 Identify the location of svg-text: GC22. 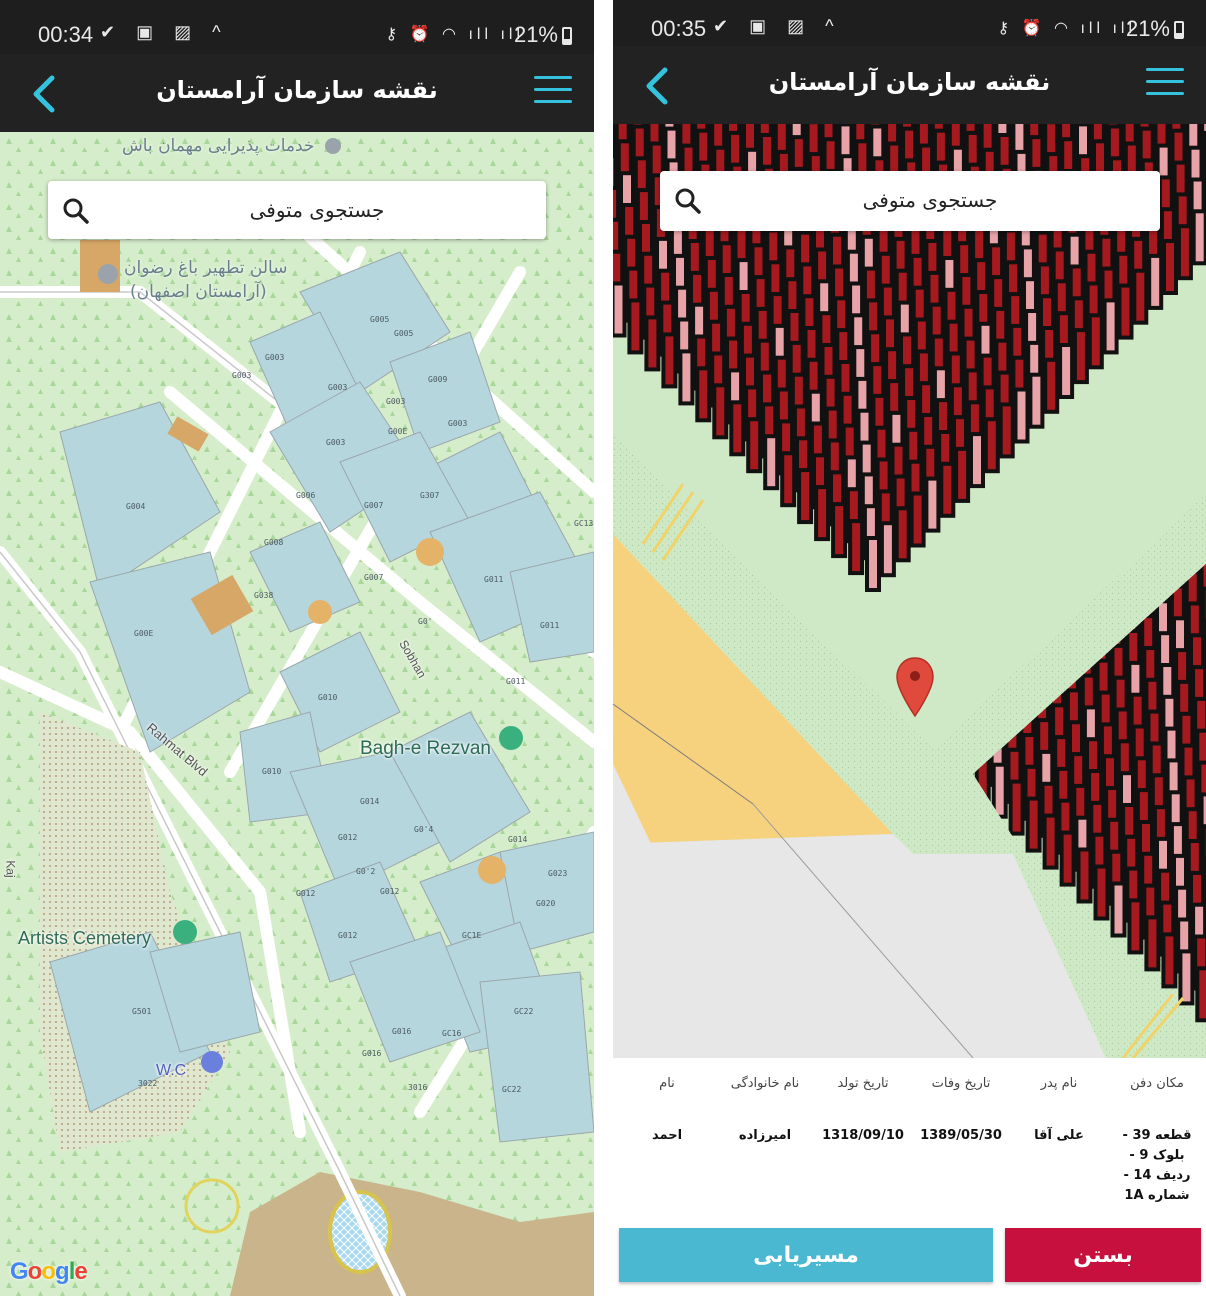
(523, 1011).